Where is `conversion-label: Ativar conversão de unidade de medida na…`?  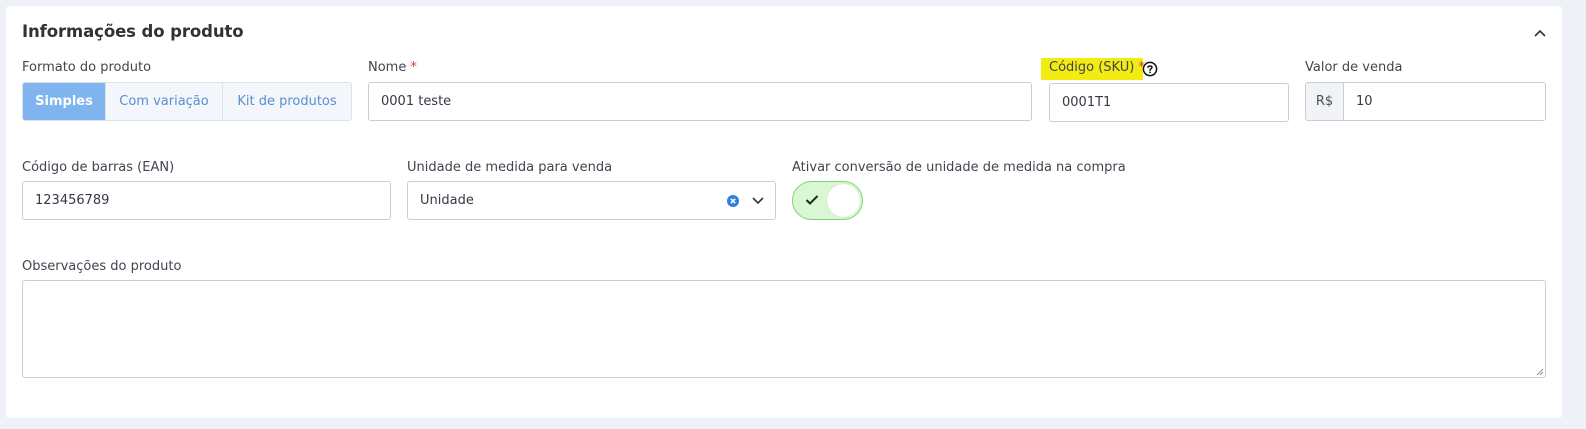
conversion-label: Ativar conversão de unidade de medida na… is located at coordinates (959, 167).